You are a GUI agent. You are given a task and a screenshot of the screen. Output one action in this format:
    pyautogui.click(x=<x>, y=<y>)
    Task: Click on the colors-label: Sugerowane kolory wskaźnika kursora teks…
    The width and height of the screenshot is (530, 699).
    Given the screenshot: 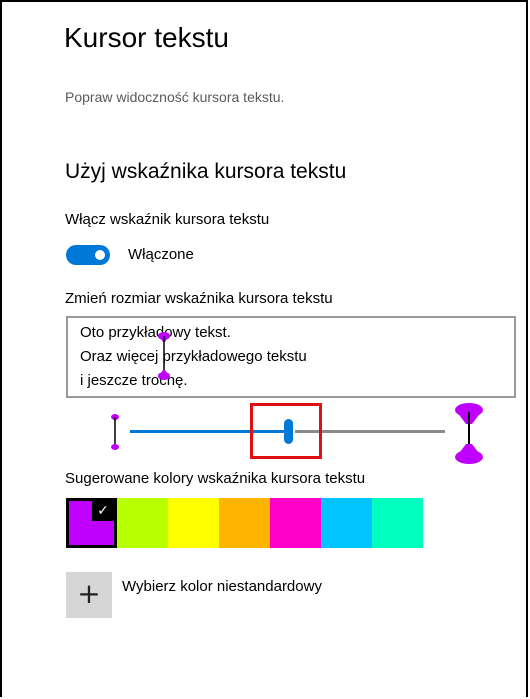 What is the action you would take?
    pyautogui.click(x=215, y=478)
    